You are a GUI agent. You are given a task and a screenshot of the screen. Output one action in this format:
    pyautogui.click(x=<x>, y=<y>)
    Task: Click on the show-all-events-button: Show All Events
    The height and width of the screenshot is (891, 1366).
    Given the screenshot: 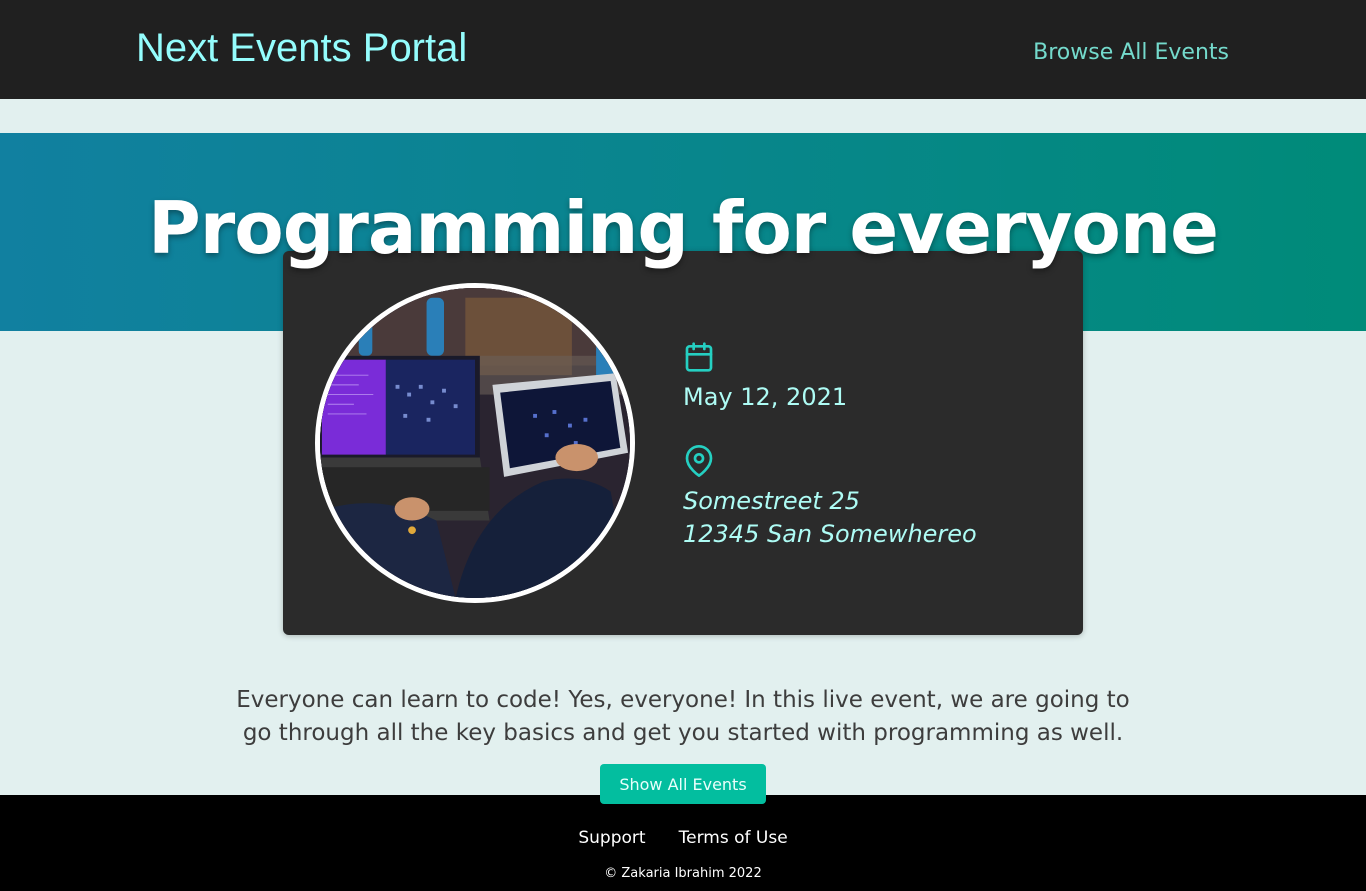 What is the action you would take?
    pyautogui.click(x=683, y=784)
    